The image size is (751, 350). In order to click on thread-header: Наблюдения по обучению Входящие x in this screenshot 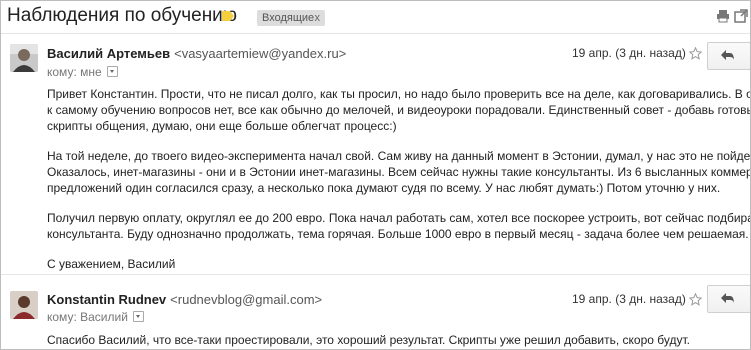, I will do `click(375, 17)`.